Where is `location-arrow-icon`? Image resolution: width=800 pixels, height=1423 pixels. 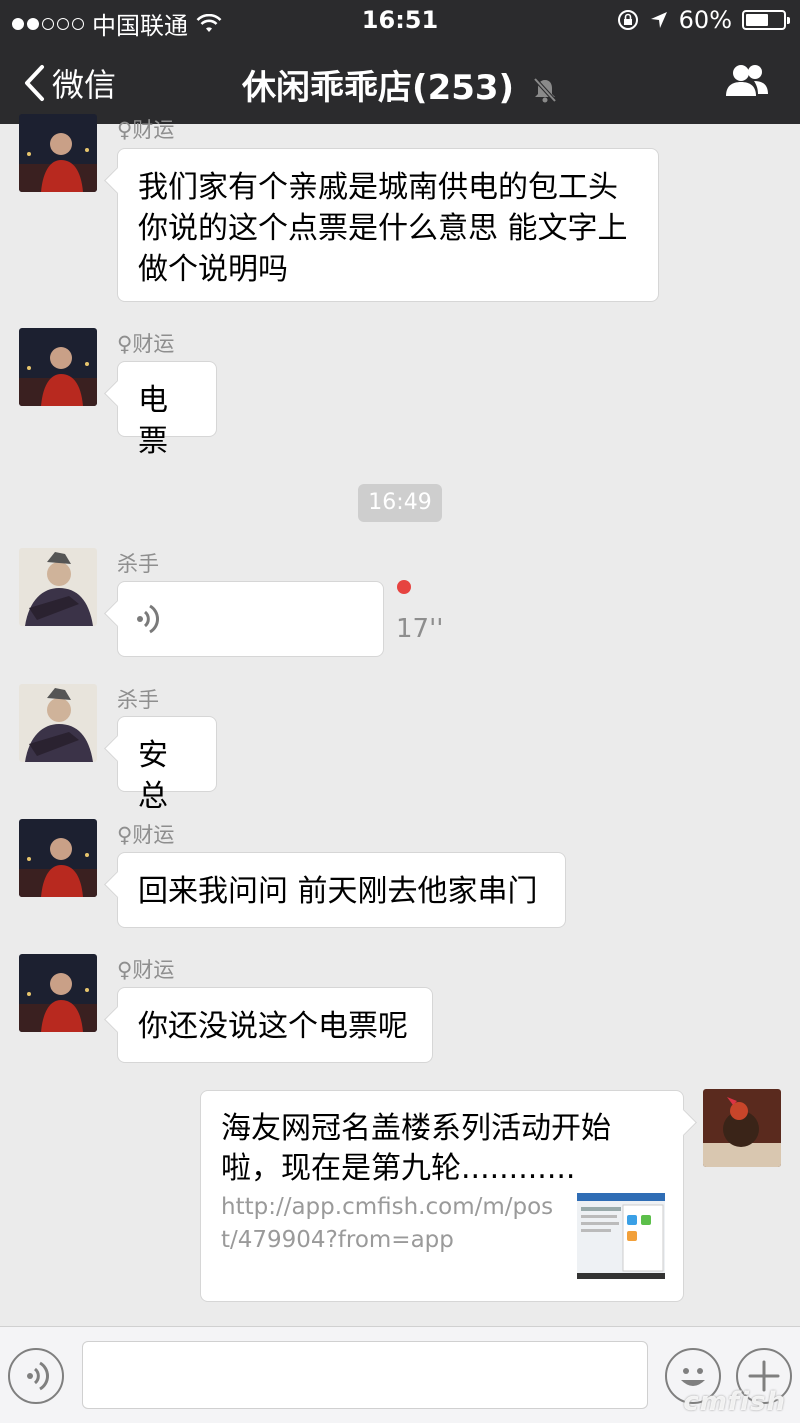 location-arrow-icon is located at coordinates (658, 20).